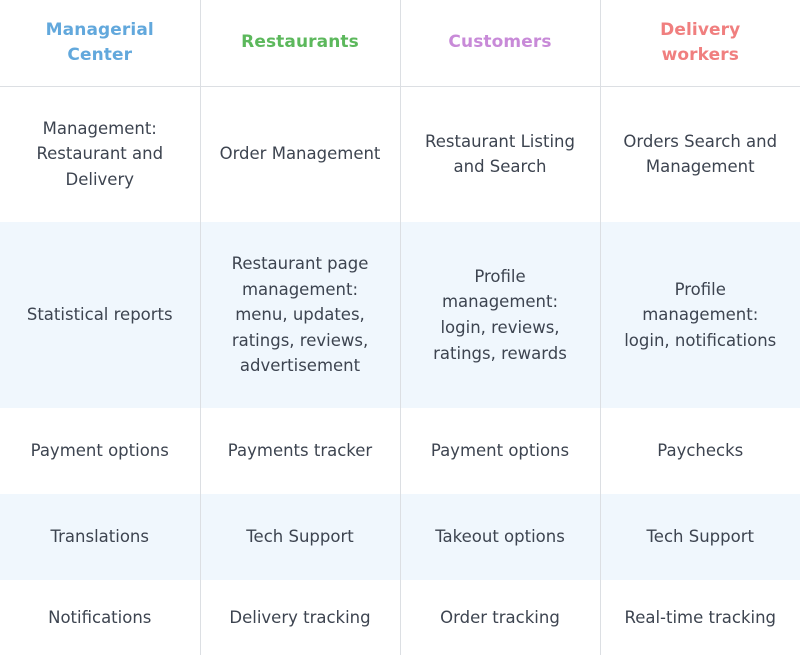  Describe the element at coordinates (500, 617) in the screenshot. I see `table-cell: Order tracking` at that location.